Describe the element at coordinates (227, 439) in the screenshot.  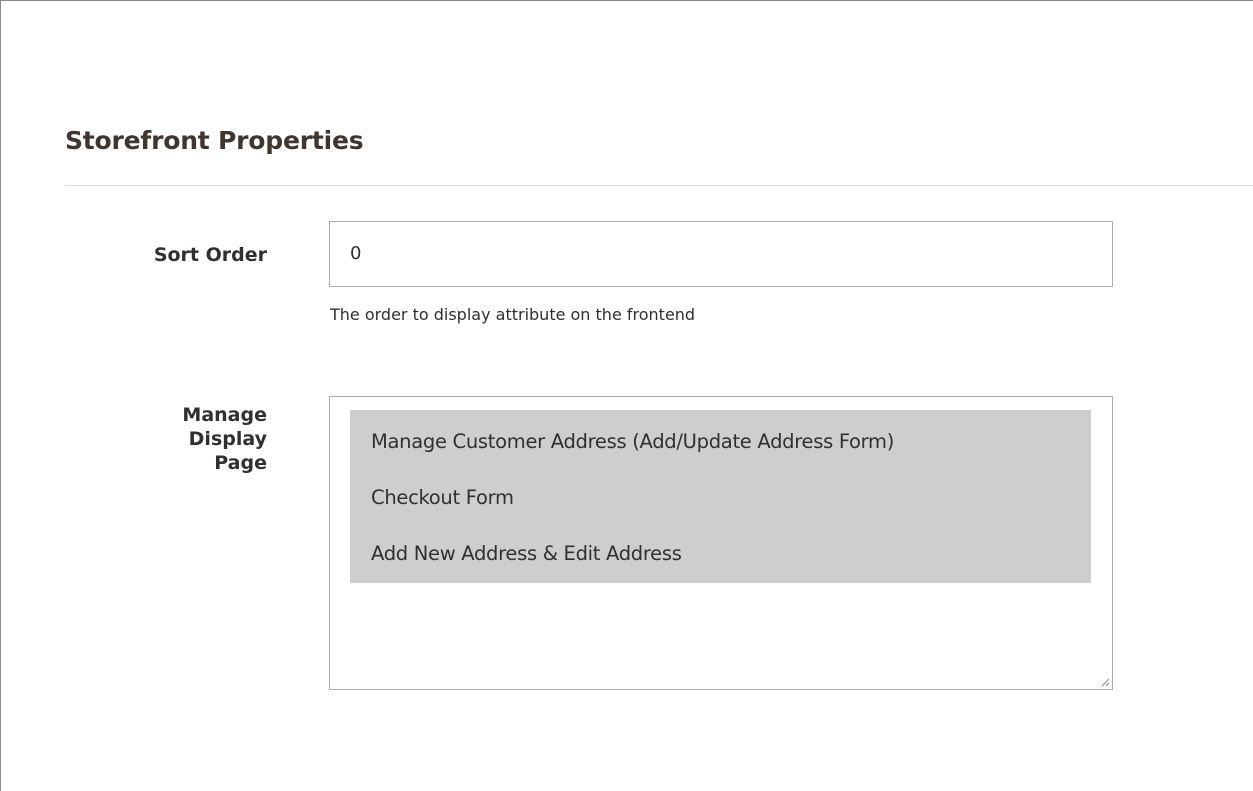
I see `manage-display-page-label-line: Display` at that location.